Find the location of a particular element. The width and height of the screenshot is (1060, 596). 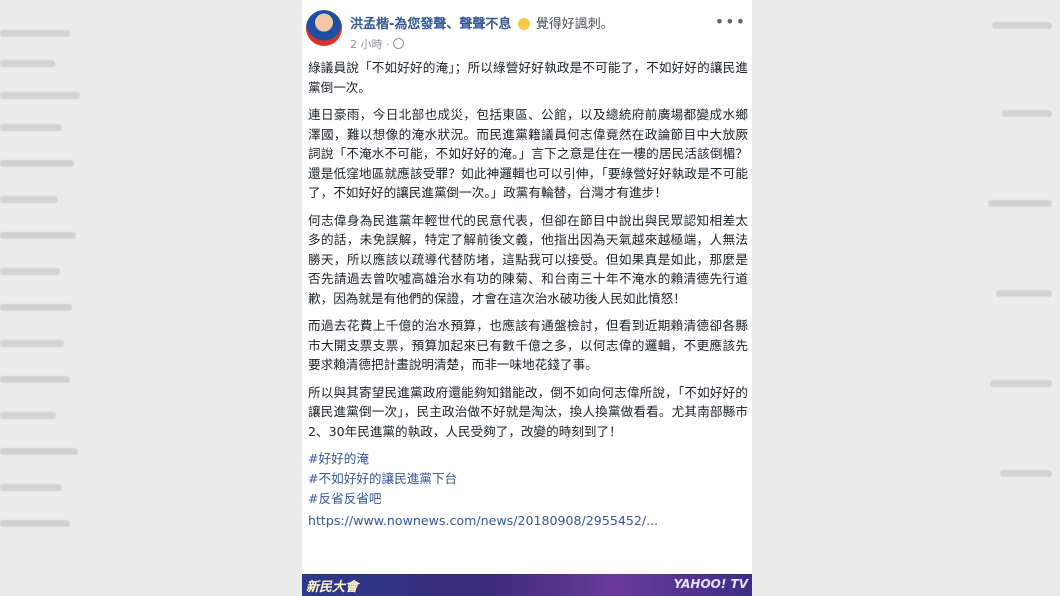

post-meta: 2 小時 · is located at coordinates (377, 44).